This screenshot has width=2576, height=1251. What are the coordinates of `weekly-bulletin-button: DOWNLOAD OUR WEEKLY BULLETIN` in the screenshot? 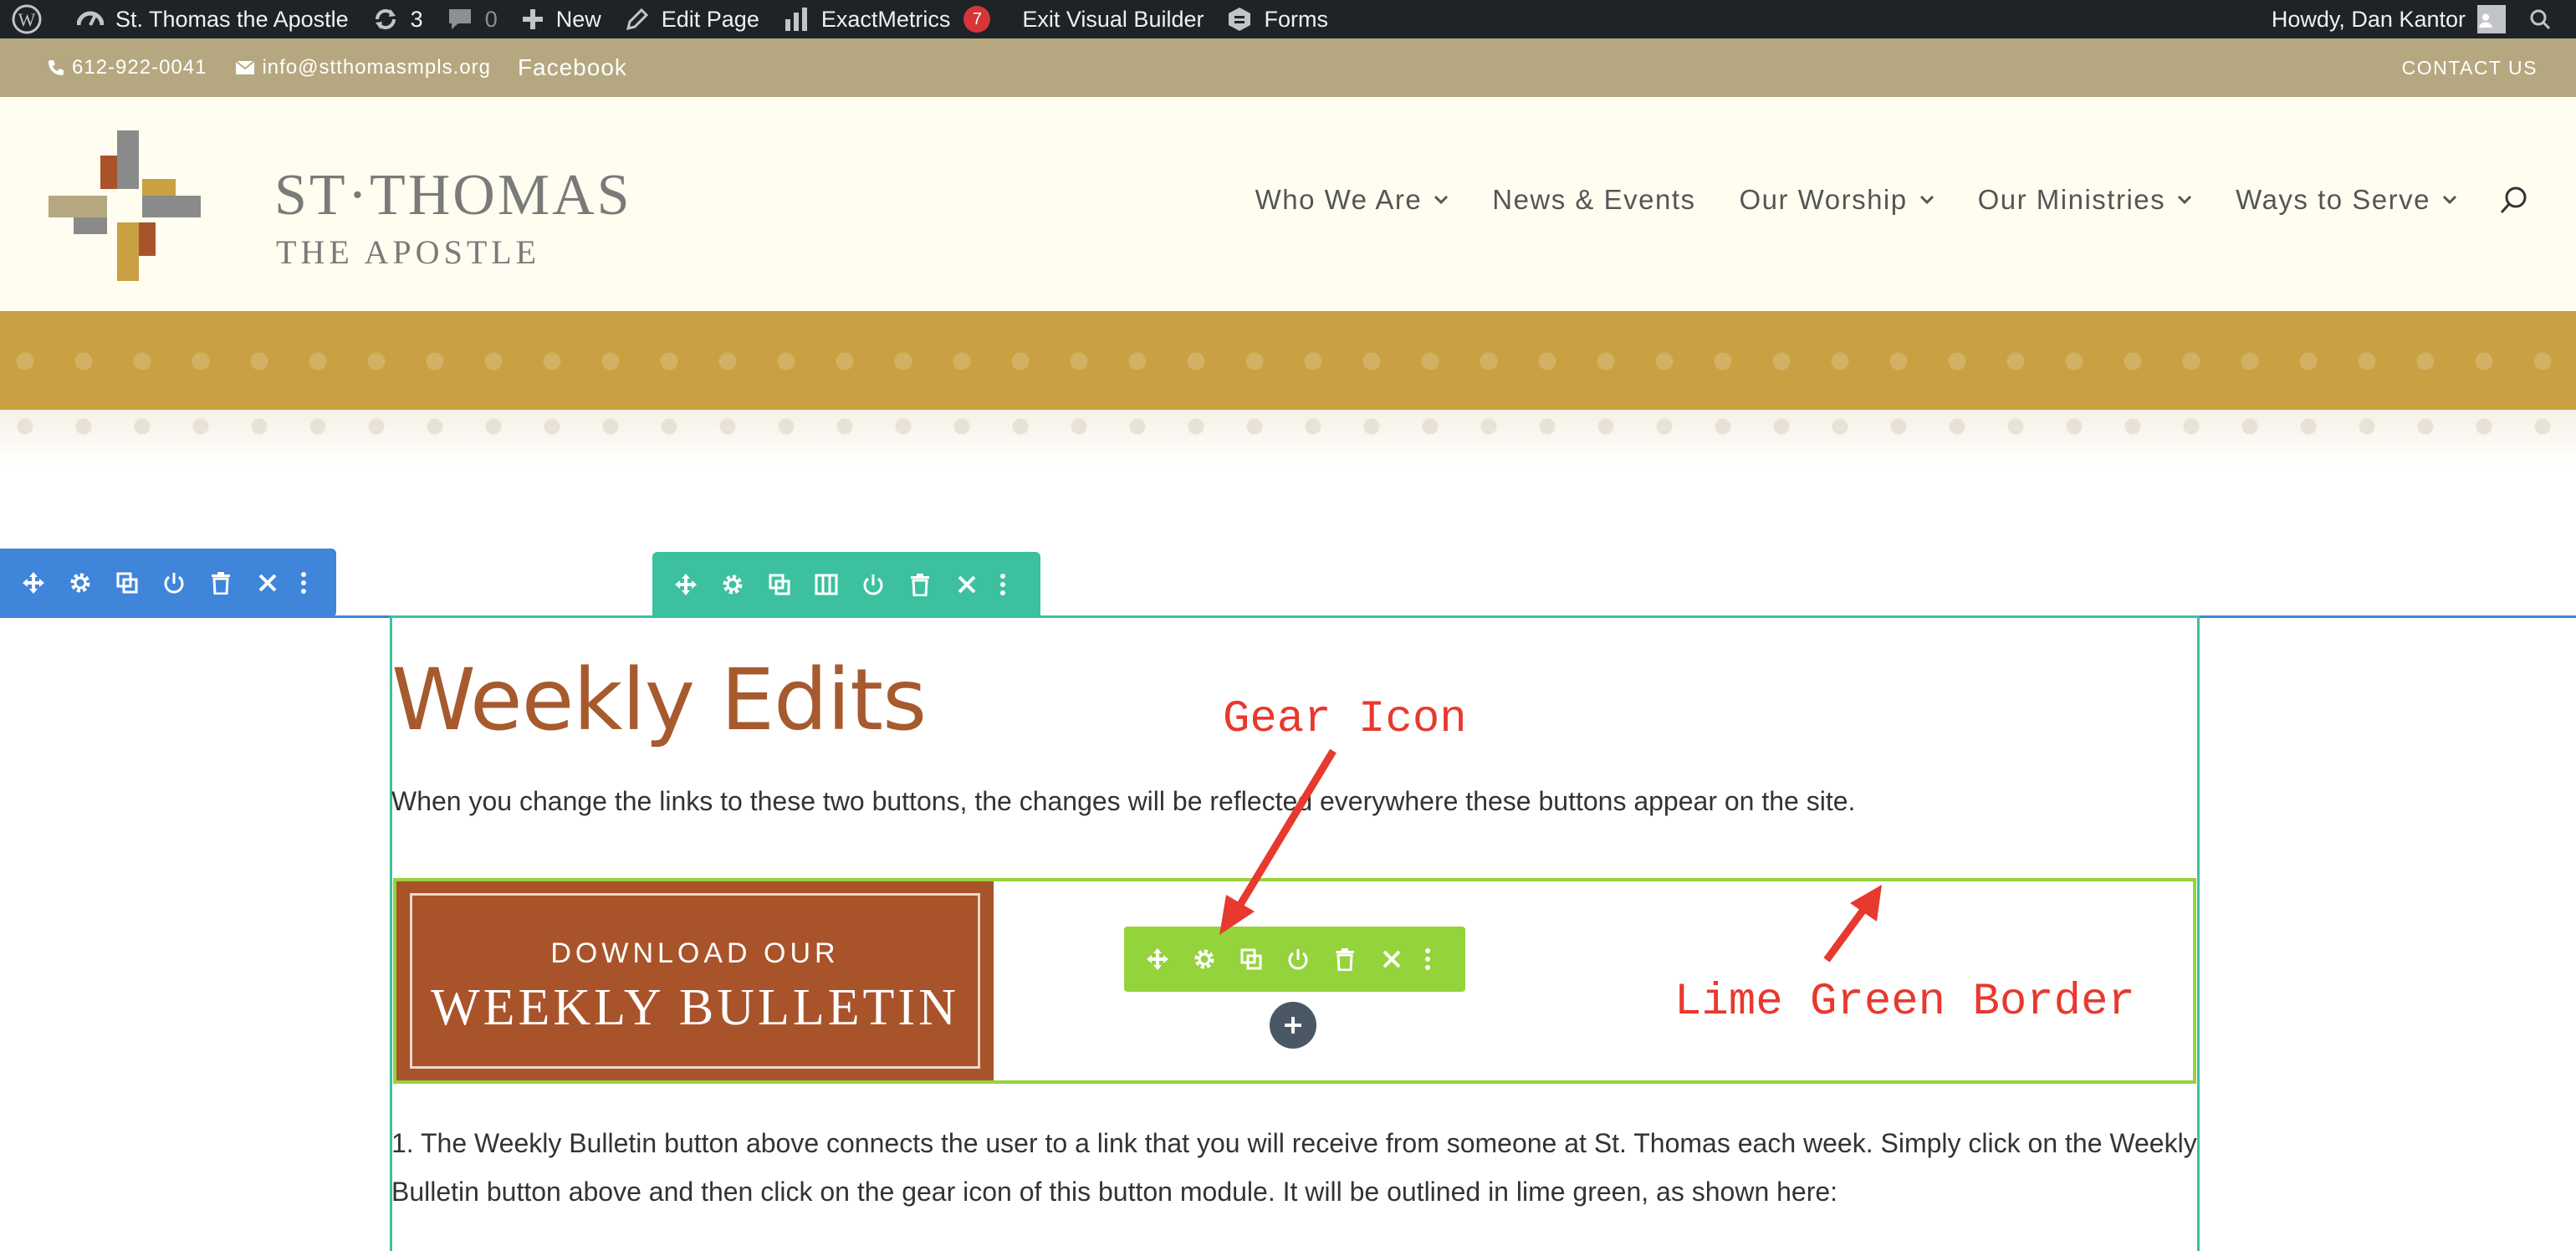 It's located at (695, 980).